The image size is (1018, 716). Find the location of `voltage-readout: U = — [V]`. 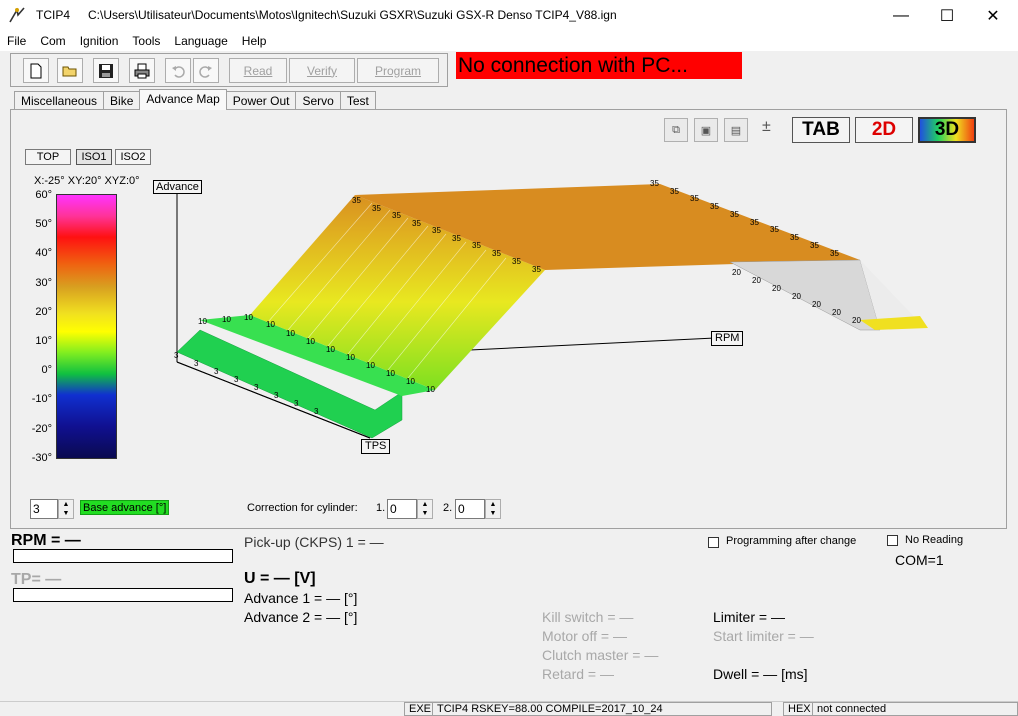

voltage-readout: U = — [V] is located at coordinates (280, 578).